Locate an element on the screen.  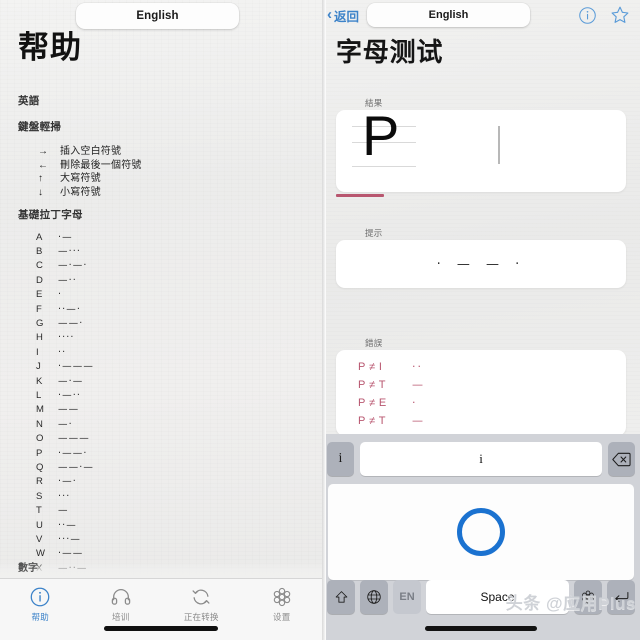
error-pair: P ≠ T is located at coordinates (372, 420).